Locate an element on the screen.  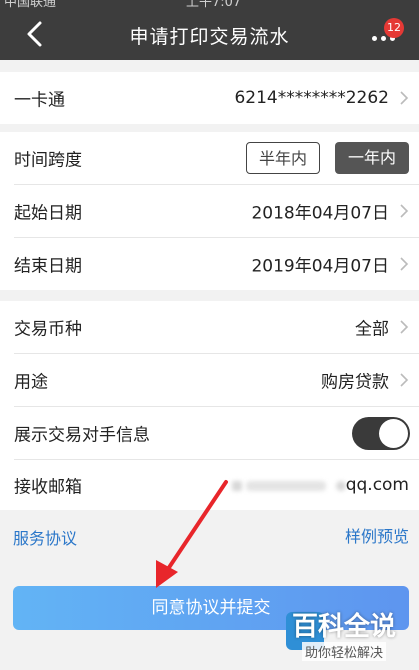
account-row: 一卡通 6214********2262 is located at coordinates (209, 98).